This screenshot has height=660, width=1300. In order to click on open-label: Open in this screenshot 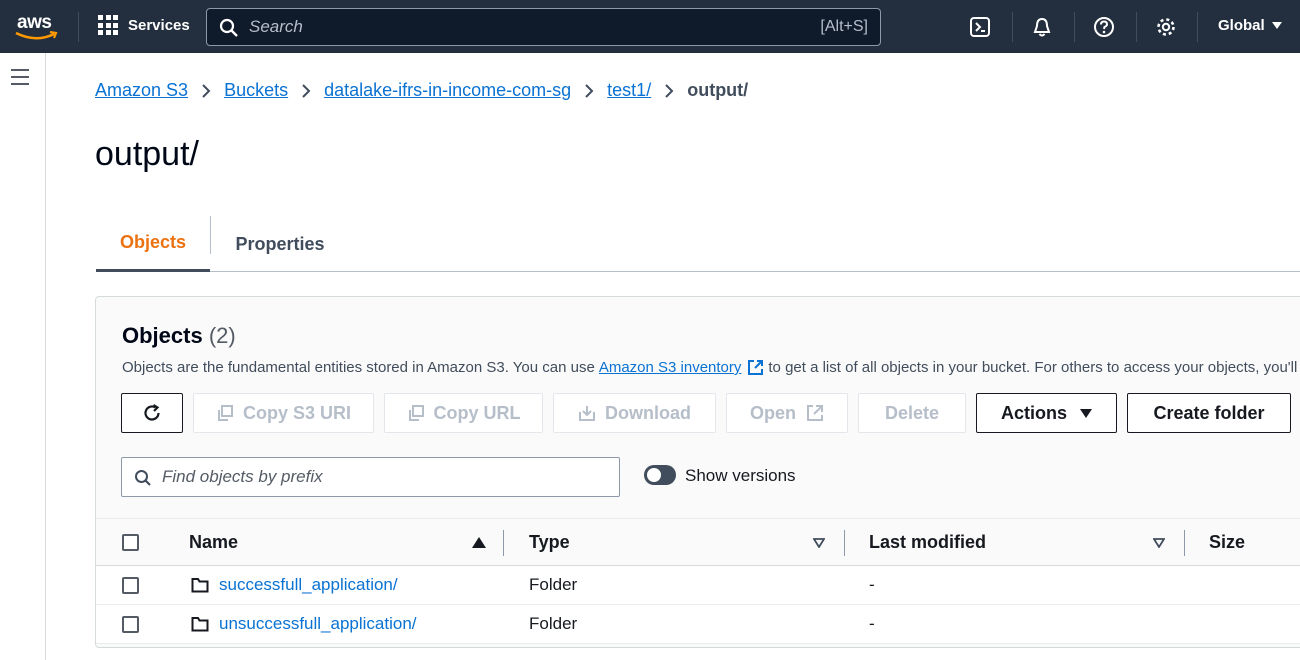, I will do `click(772, 412)`.